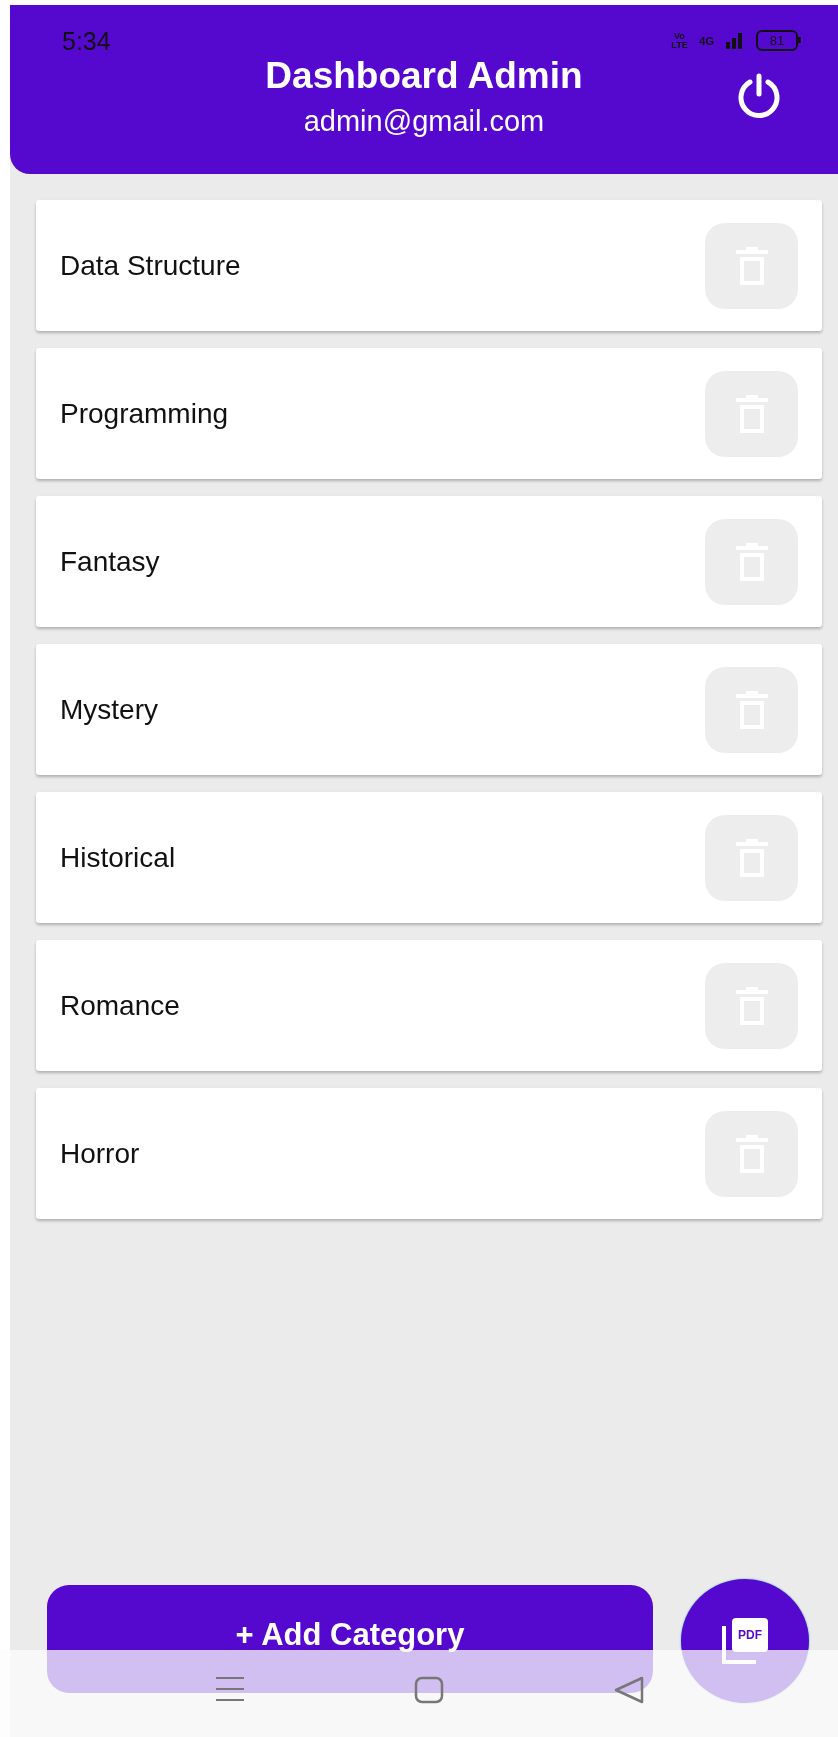 The height and width of the screenshot is (1737, 838). Describe the element at coordinates (150, 265) in the screenshot. I see `category-name: Data Structure` at that location.